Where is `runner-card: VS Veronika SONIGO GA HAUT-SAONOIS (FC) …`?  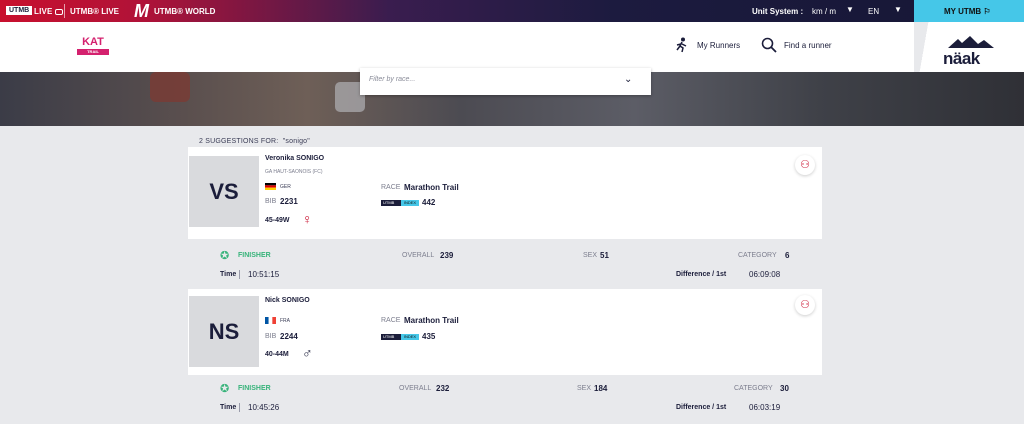 runner-card: VS Veronika SONIGO GA HAUT-SAONOIS (FC) … is located at coordinates (505, 193).